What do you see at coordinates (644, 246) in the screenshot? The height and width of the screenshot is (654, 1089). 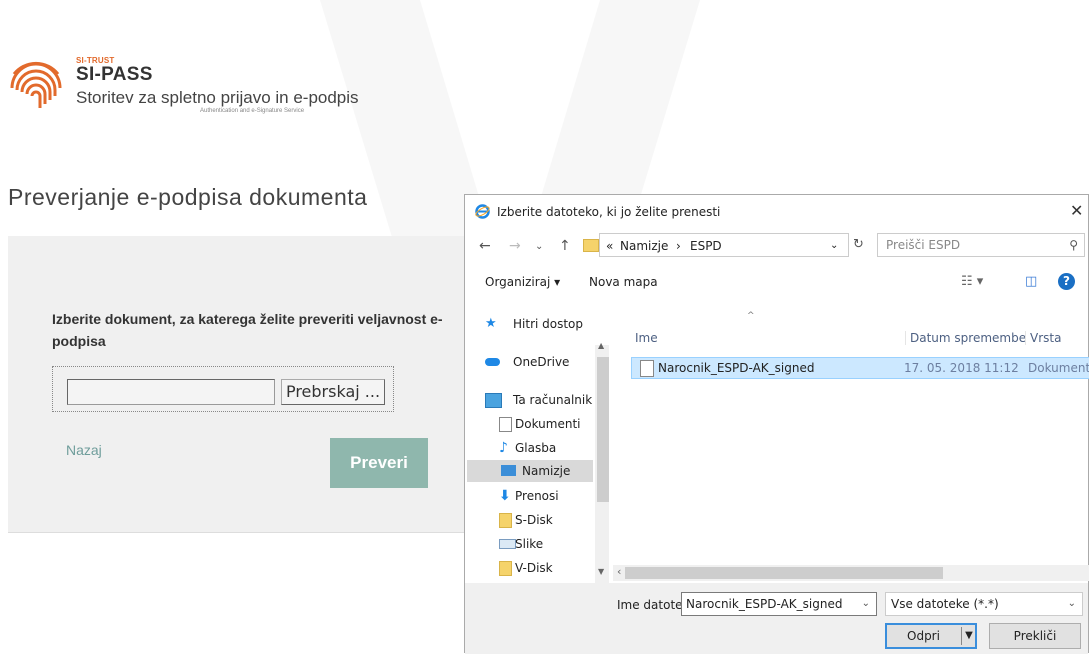 I see `breadcrumb-namizje: Namizje` at bounding box center [644, 246].